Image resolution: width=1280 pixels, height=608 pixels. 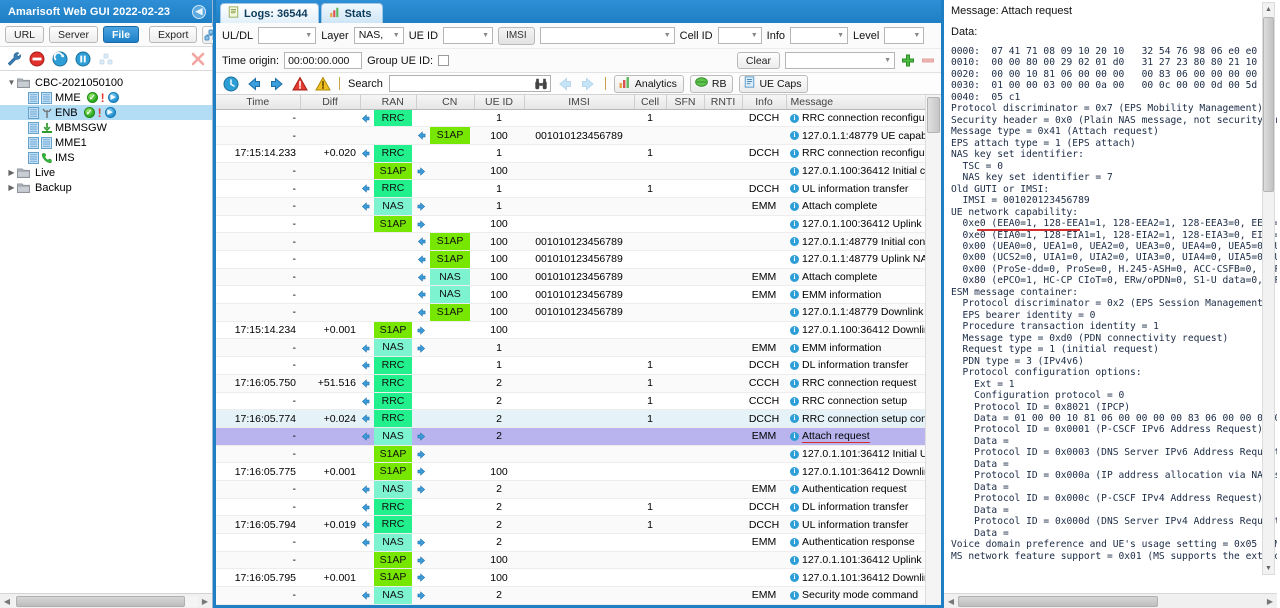 What do you see at coordinates (198, 59) in the screenshot?
I see `close-icon` at bounding box center [198, 59].